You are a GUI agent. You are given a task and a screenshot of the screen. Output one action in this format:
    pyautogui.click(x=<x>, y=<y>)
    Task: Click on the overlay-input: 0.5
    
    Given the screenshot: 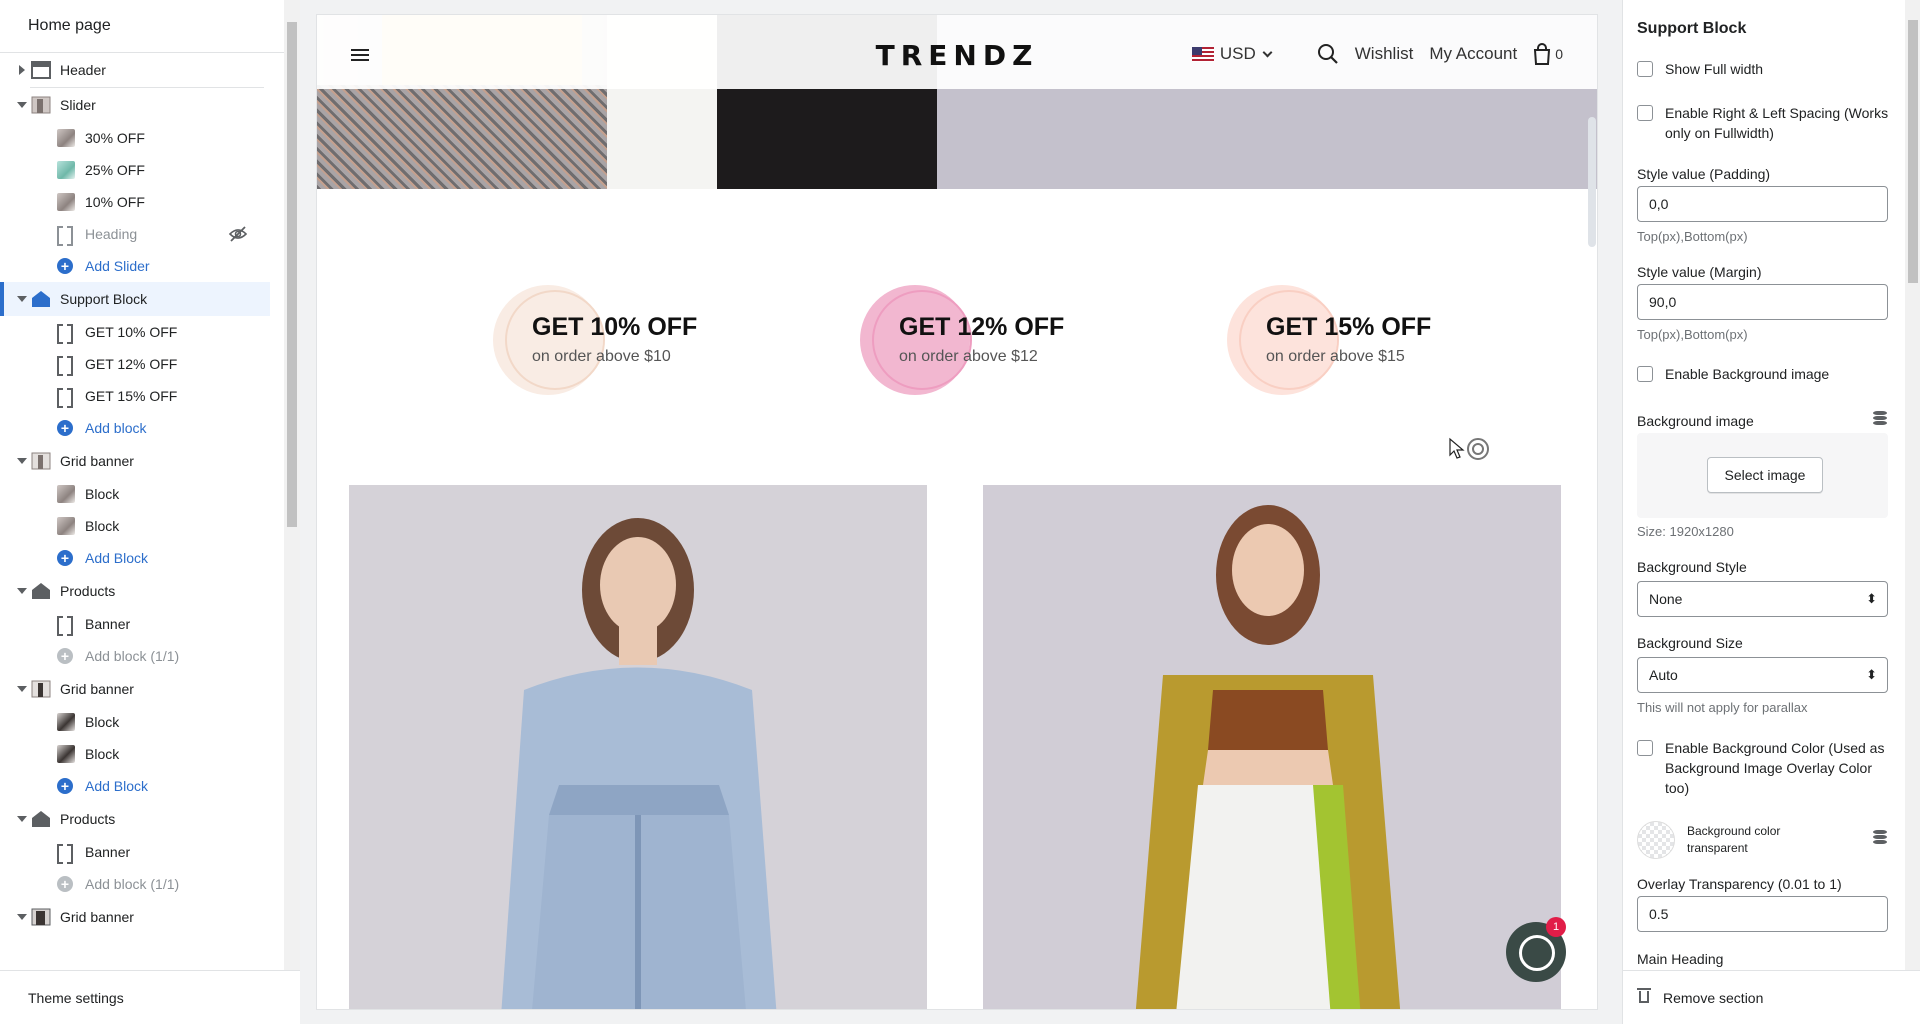 What is the action you would take?
    pyautogui.click(x=1762, y=914)
    